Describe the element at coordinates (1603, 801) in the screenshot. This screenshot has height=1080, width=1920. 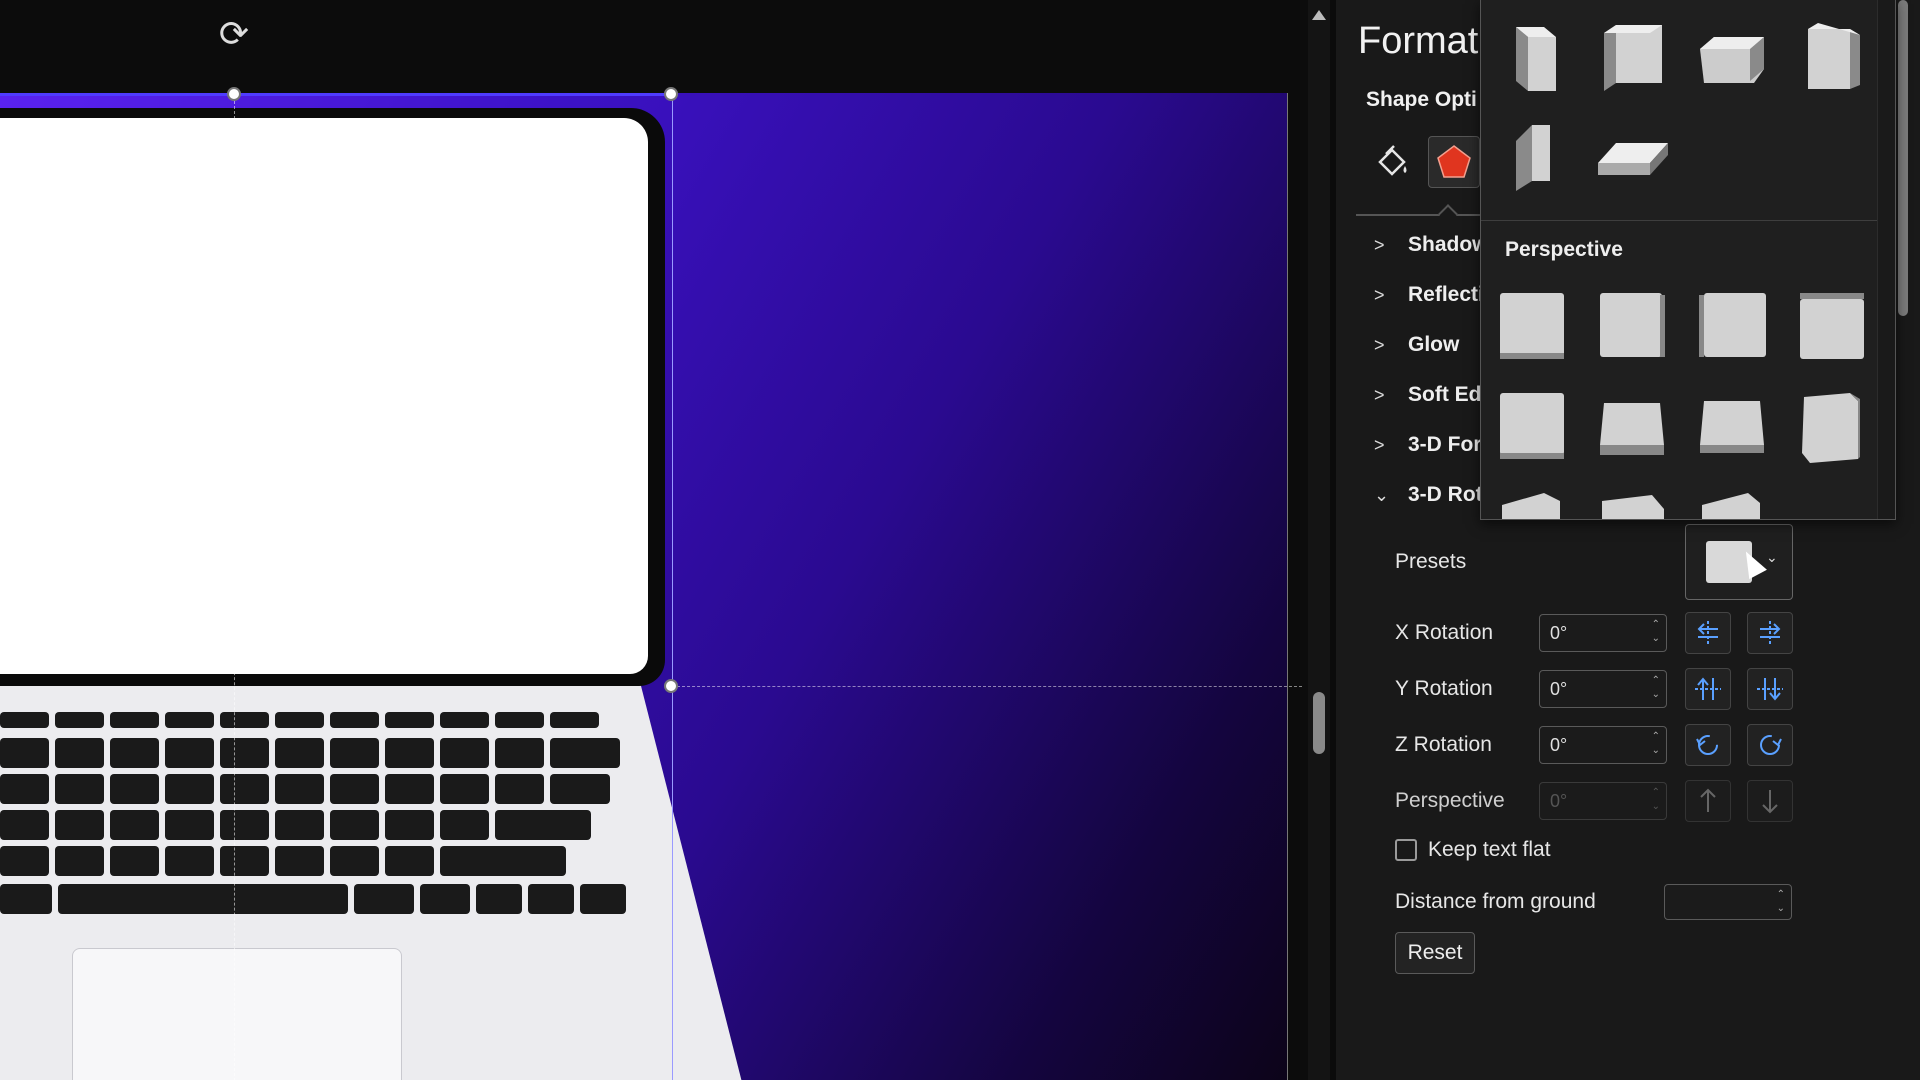
I see `perspective-input: 0° ⌃ ⌄` at that location.